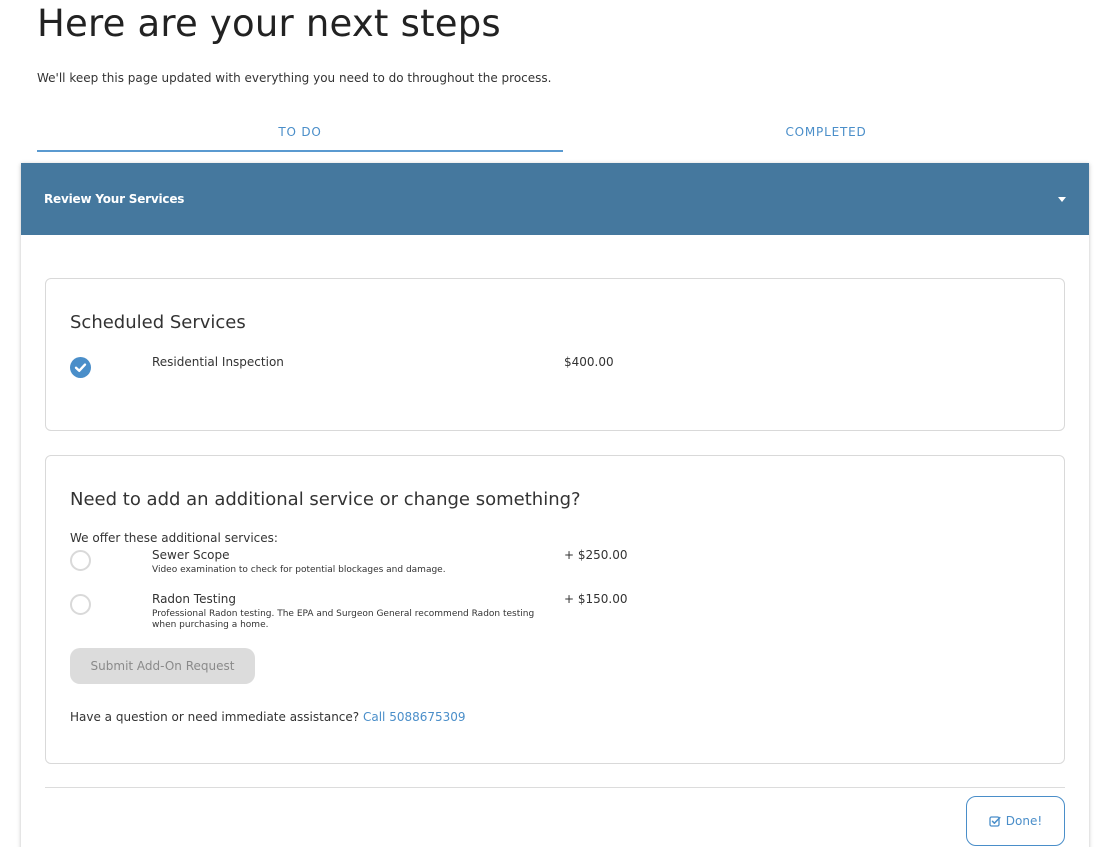 This screenshot has height=847, width=1095. Describe the element at coordinates (80, 367) in the screenshot. I see `check-circle-icon` at that location.